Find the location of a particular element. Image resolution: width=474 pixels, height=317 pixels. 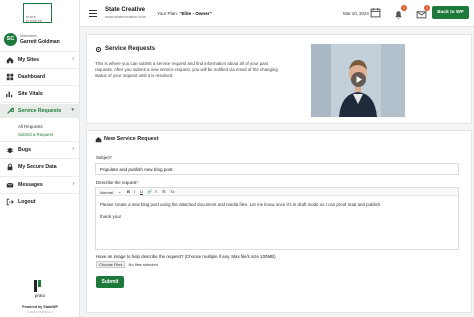

logo-line2: creative is located at coordinates (34, 21).